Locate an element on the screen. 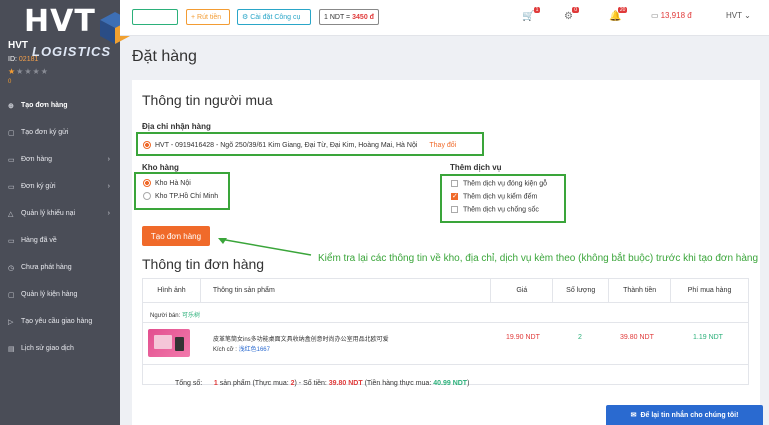  warehouse-highlight-box is located at coordinates (182, 191).